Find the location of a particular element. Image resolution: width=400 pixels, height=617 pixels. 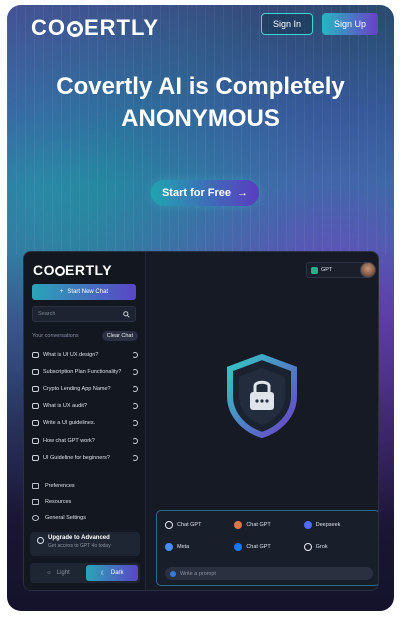

model-name: Meta is located at coordinates (183, 547).